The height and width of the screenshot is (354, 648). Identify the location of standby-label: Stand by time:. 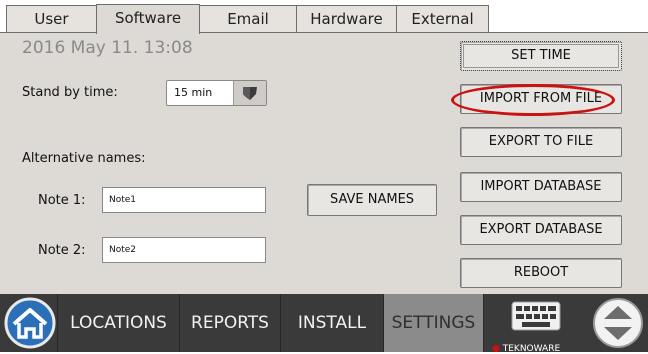
(70, 92).